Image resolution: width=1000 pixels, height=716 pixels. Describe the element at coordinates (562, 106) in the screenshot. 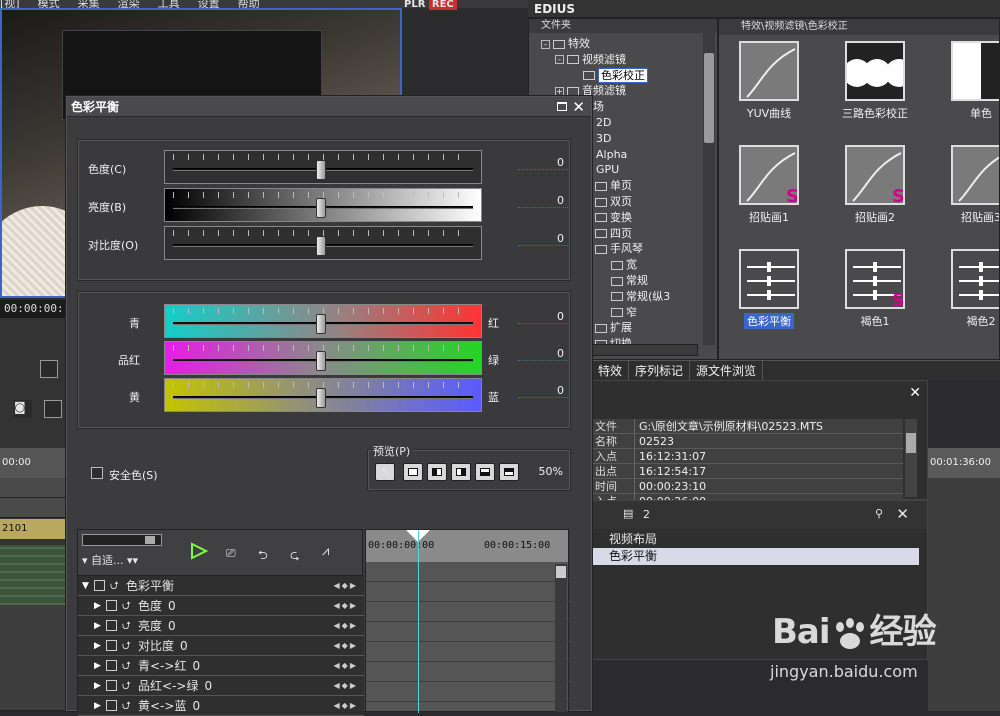

I see `maximize-icon` at that location.